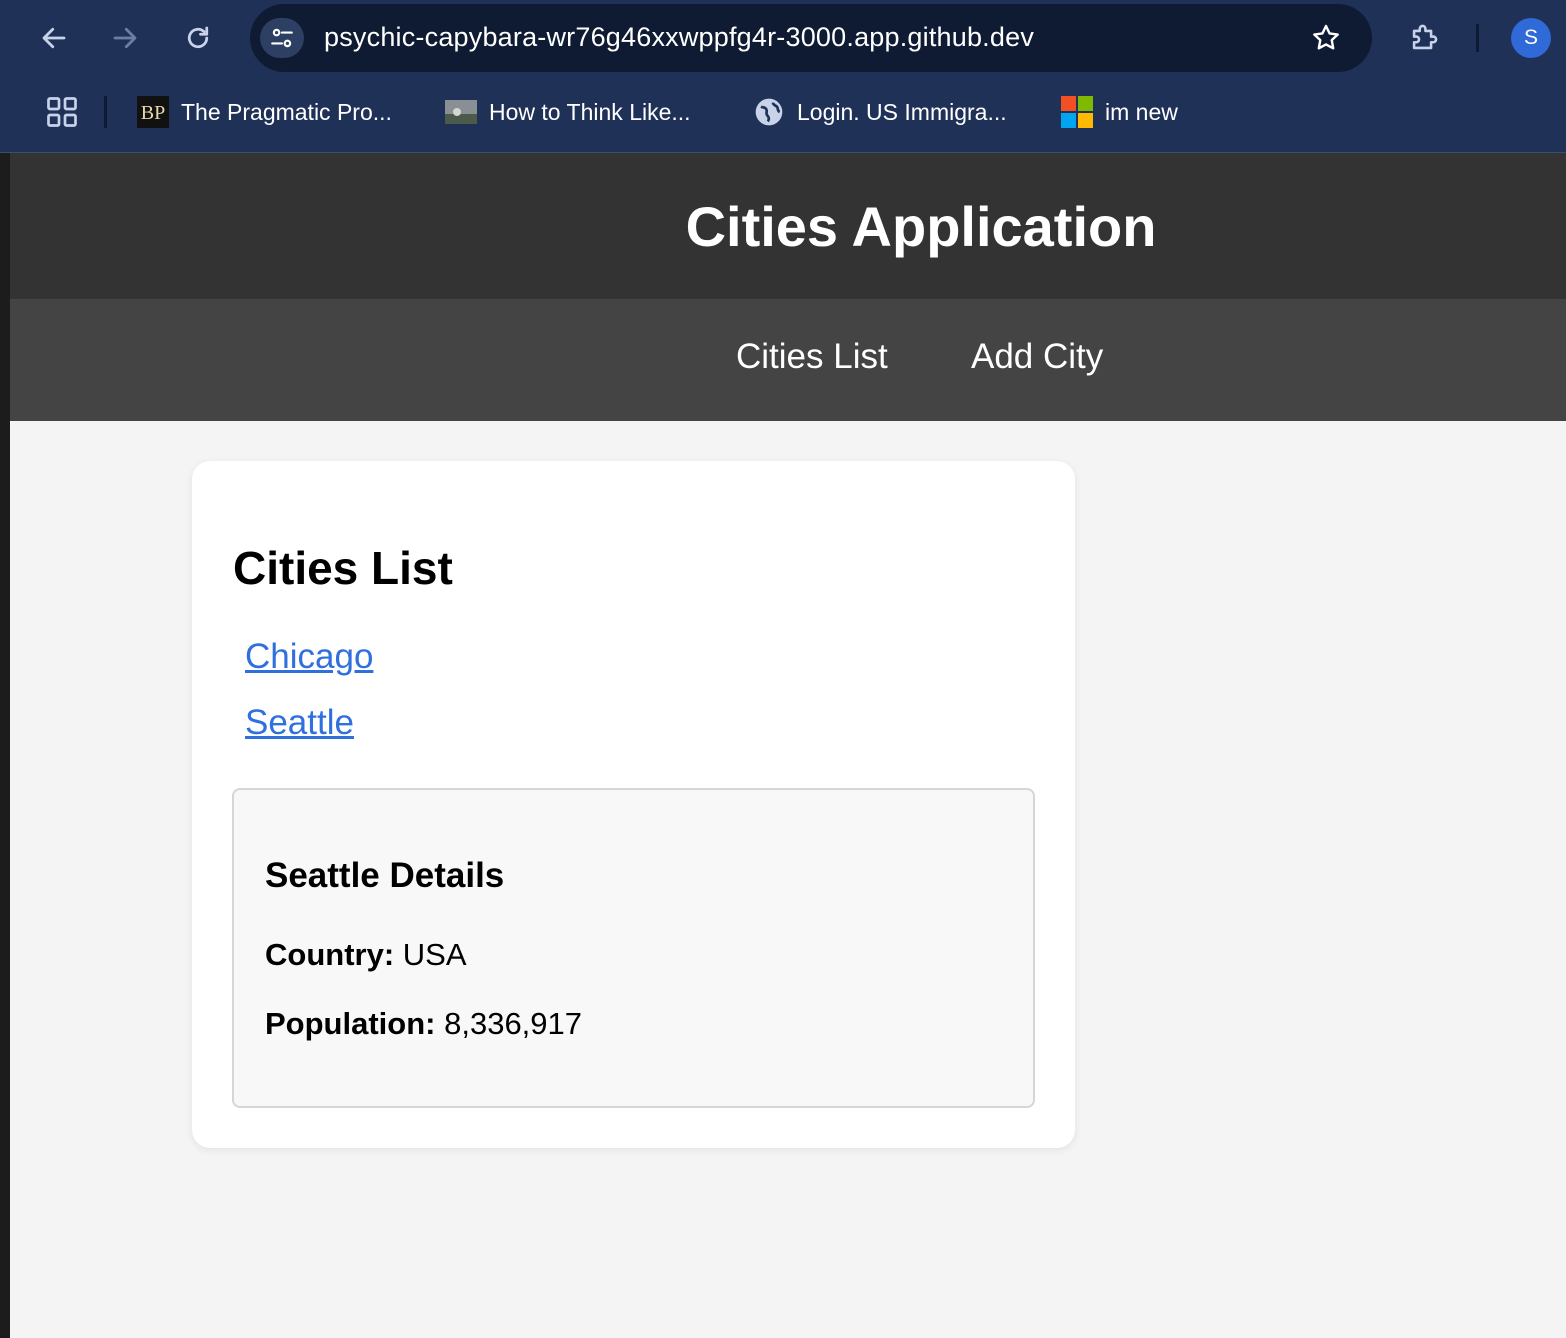 Image resolution: width=1566 pixels, height=1338 pixels. What do you see at coordinates (769, 112) in the screenshot?
I see `globe-icon` at bounding box center [769, 112].